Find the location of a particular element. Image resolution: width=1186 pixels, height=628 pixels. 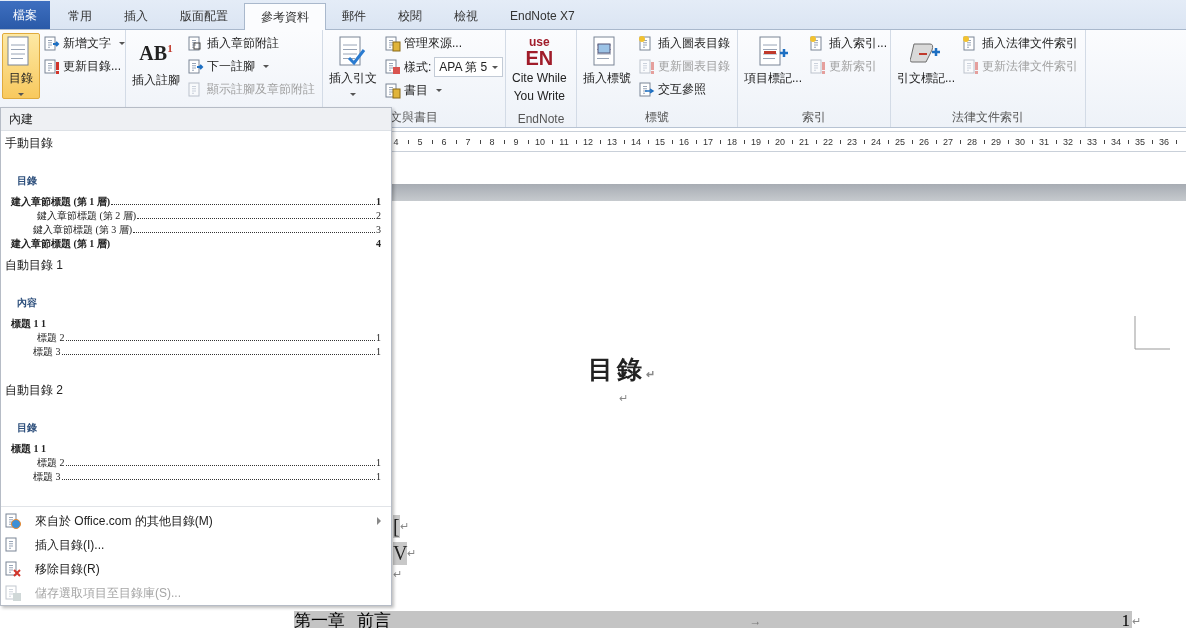

cross-reference-icon is located at coordinates (647, 89).